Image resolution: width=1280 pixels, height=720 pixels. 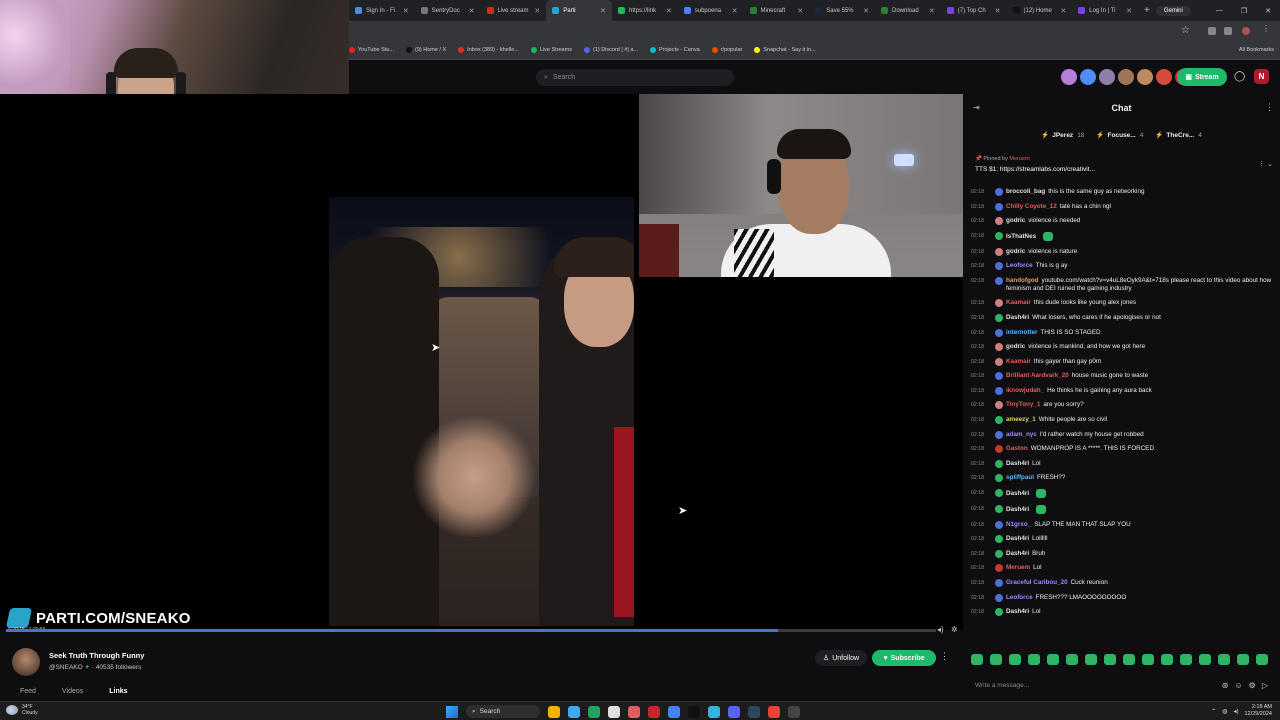 I want to click on stream-button: ▣ Stream, so click(x=1202, y=77).